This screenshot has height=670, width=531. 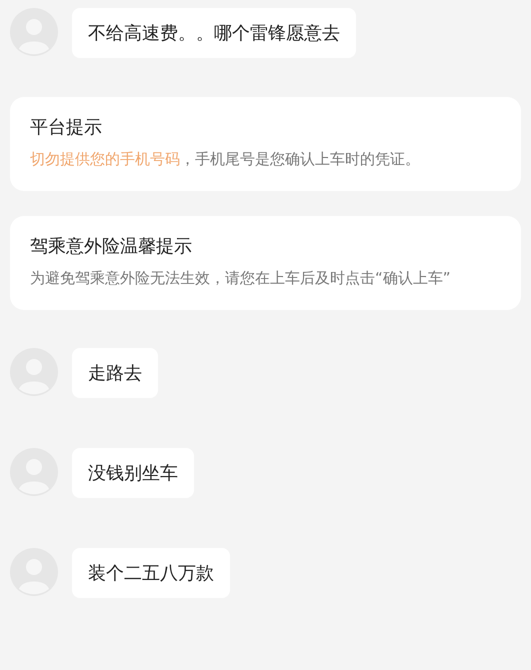 I want to click on message-bubble: 走路去, so click(x=115, y=373).